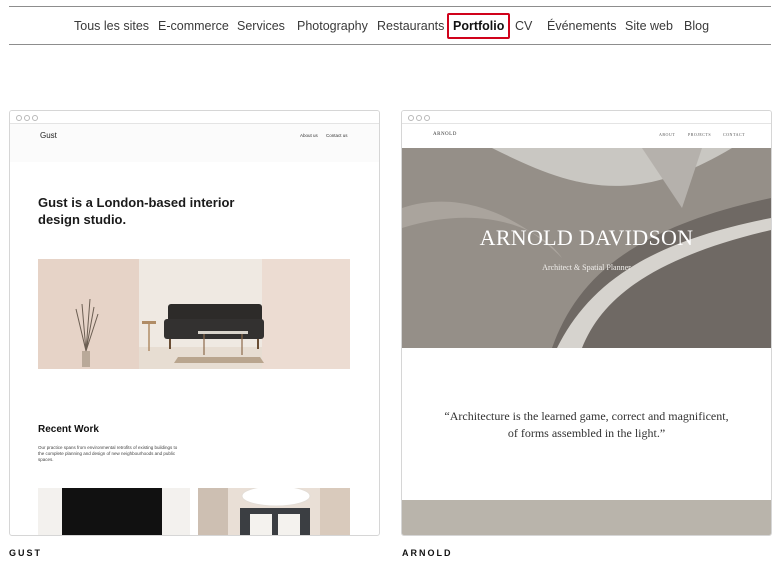  Describe the element at coordinates (169, 333) in the screenshot. I see `sofa-scene-image` at that location.